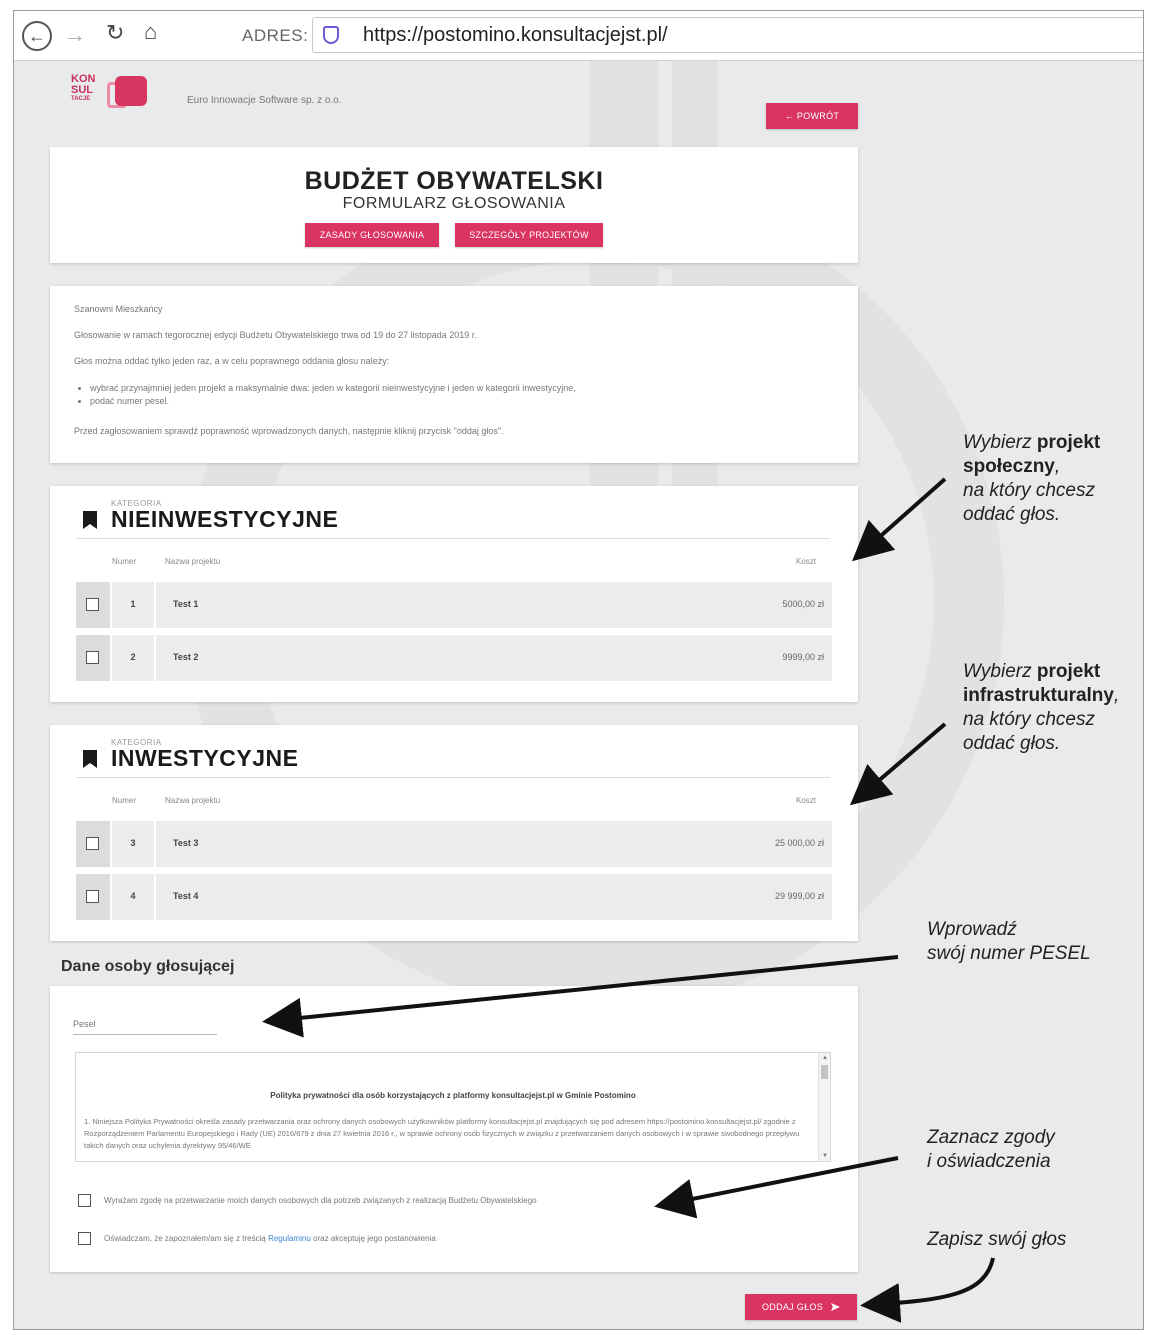  I want to click on project-number: 2, so click(133, 657).